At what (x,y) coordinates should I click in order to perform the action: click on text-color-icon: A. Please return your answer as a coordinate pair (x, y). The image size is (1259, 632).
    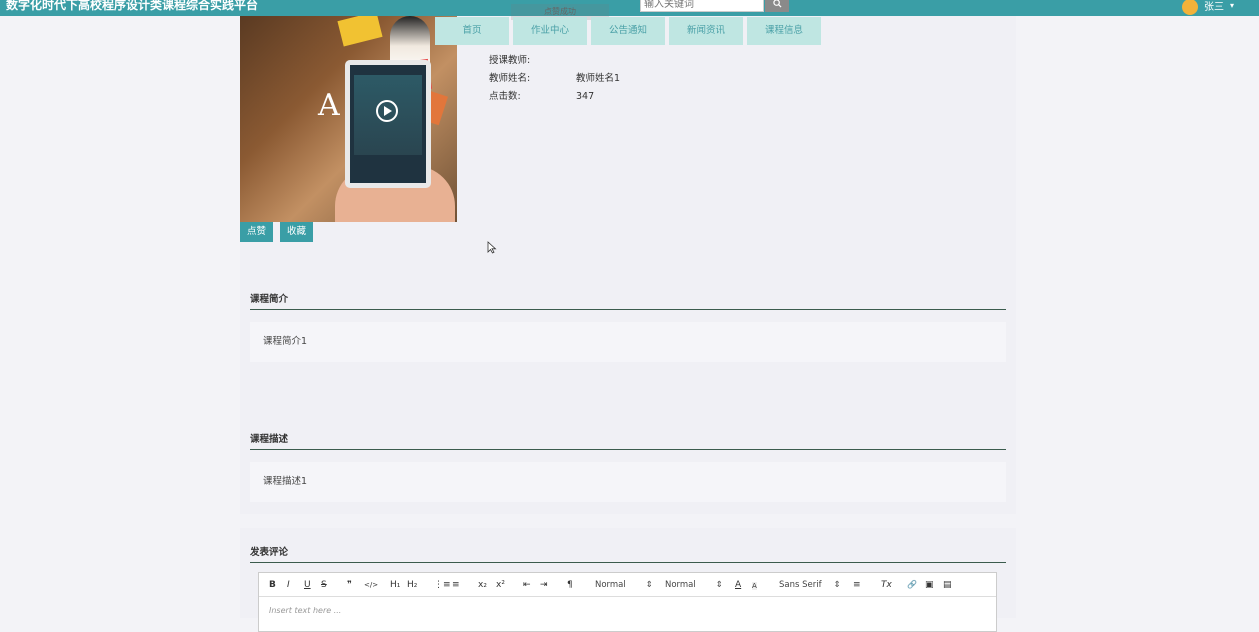
    Looking at the image, I should click on (738, 585).